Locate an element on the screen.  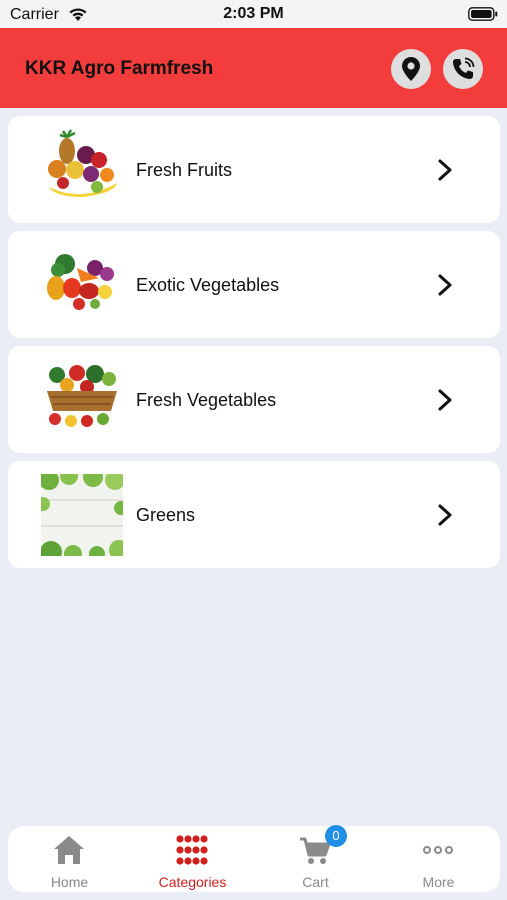
bottom-nav: Home Categories Cart More 0 is located at coordinates (254, 858).